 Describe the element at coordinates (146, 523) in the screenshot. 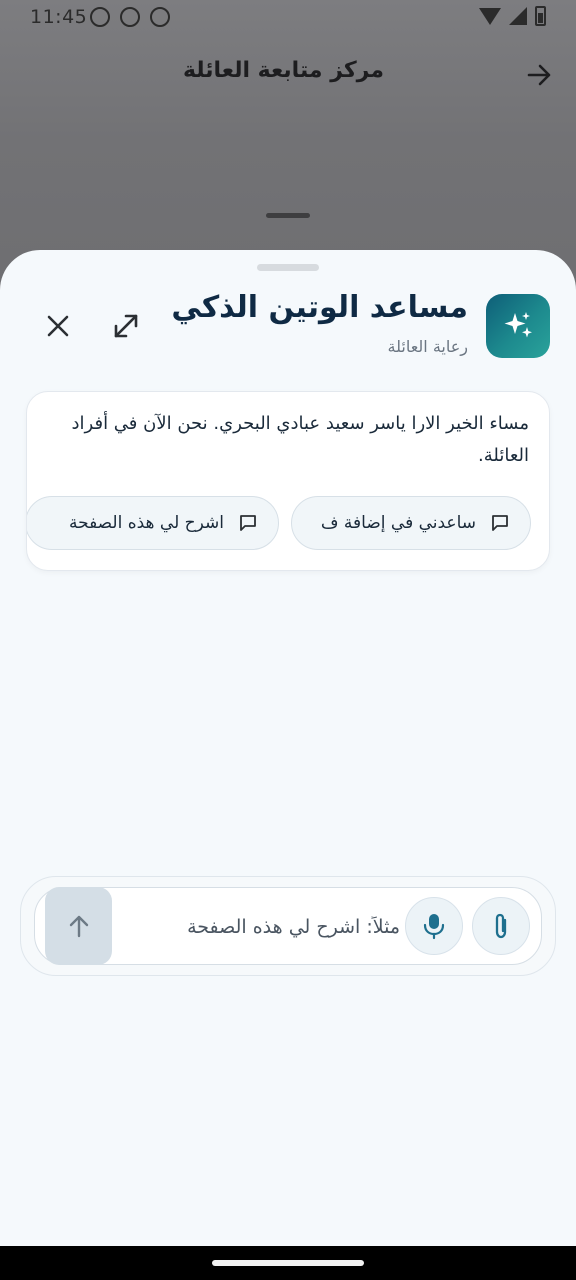

I see `suggestion-chip-label: اشرح لي هذه الصفحة` at that location.